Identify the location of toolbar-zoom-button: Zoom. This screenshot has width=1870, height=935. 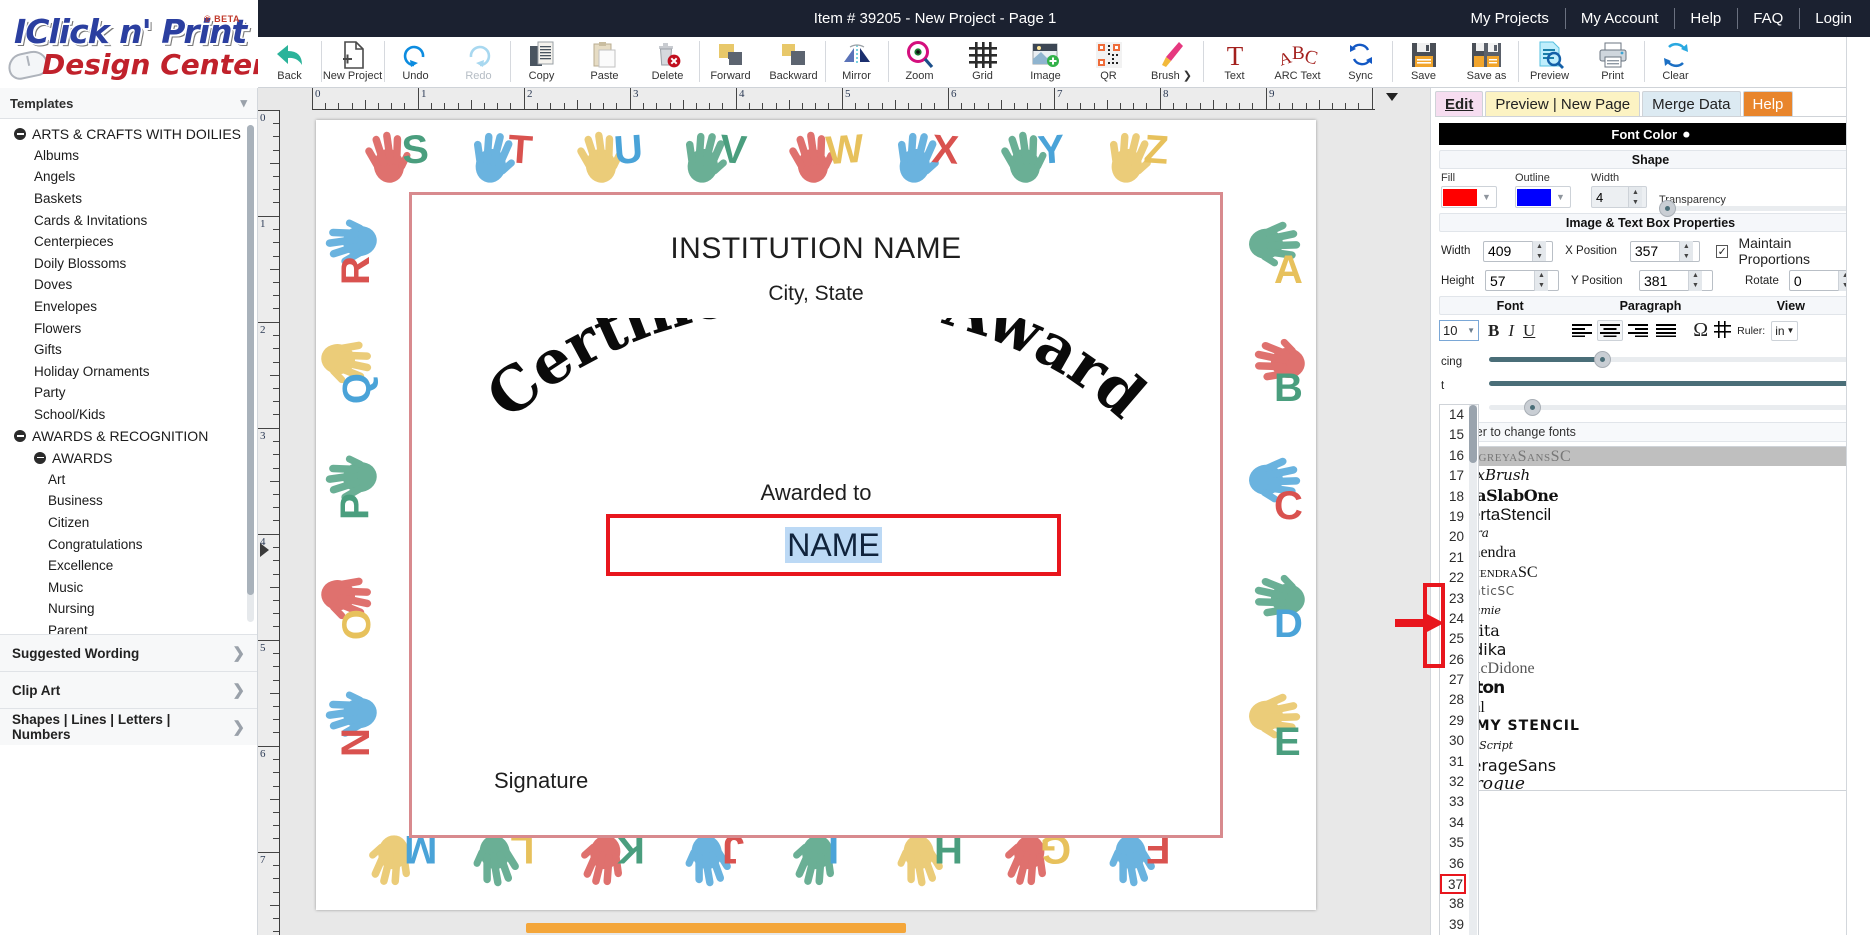
(919, 62).